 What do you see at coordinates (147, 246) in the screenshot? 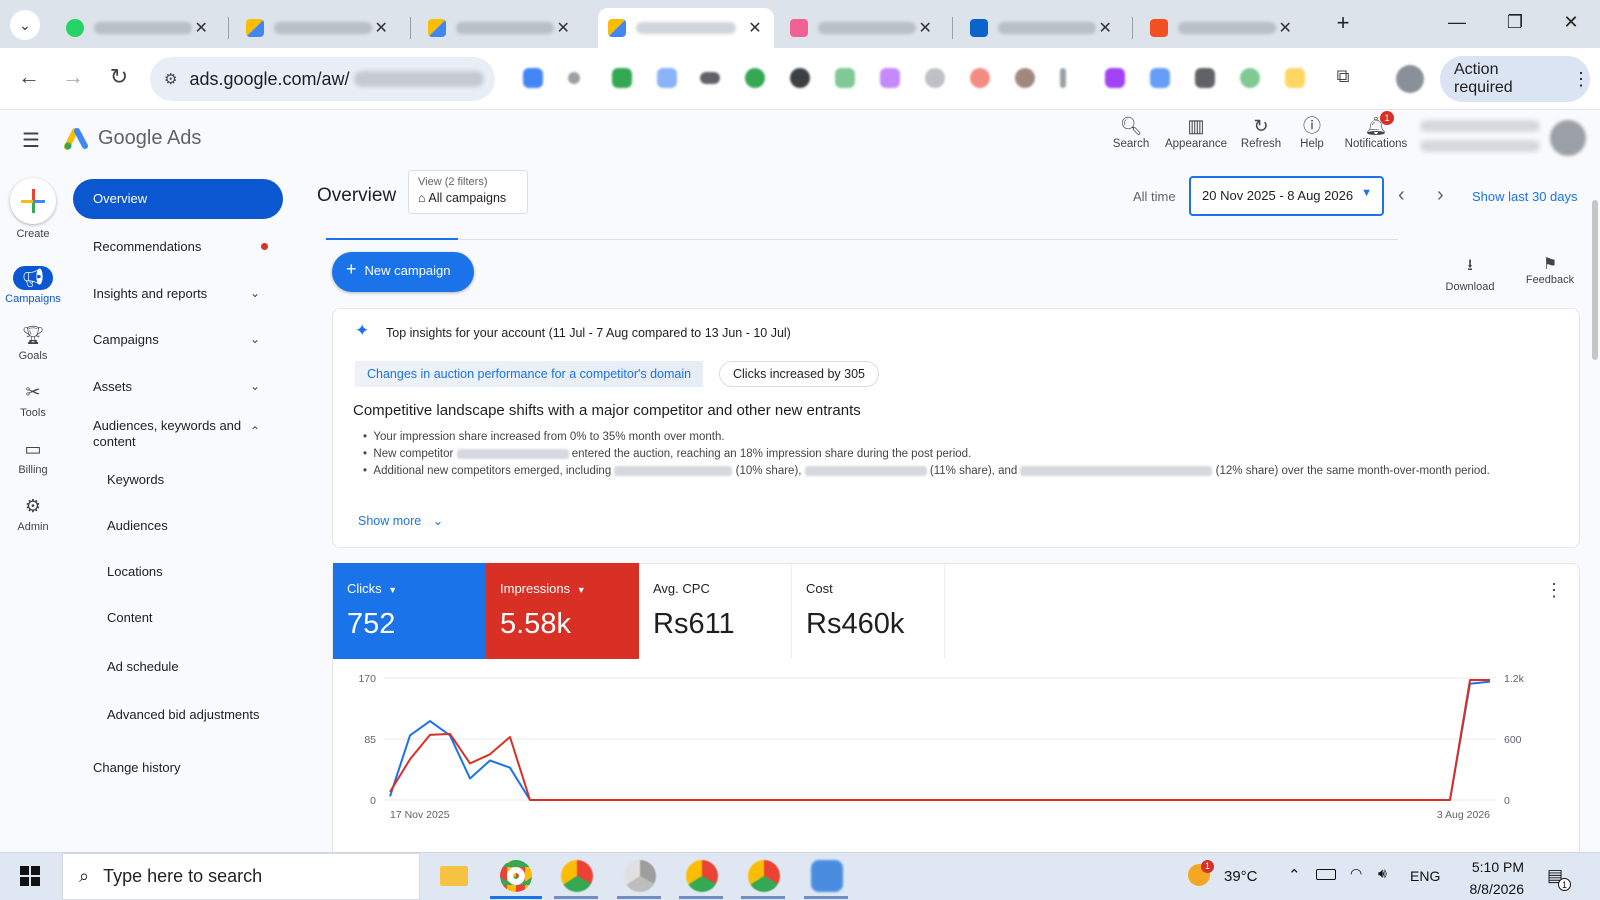
I see `sidenav-recommendations: Recommendations` at bounding box center [147, 246].